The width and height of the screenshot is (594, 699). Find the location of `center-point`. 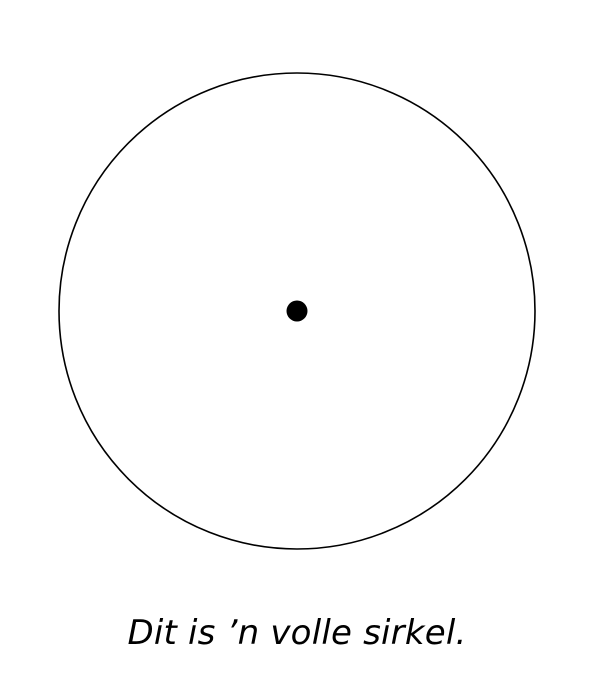

center-point is located at coordinates (297, 311).